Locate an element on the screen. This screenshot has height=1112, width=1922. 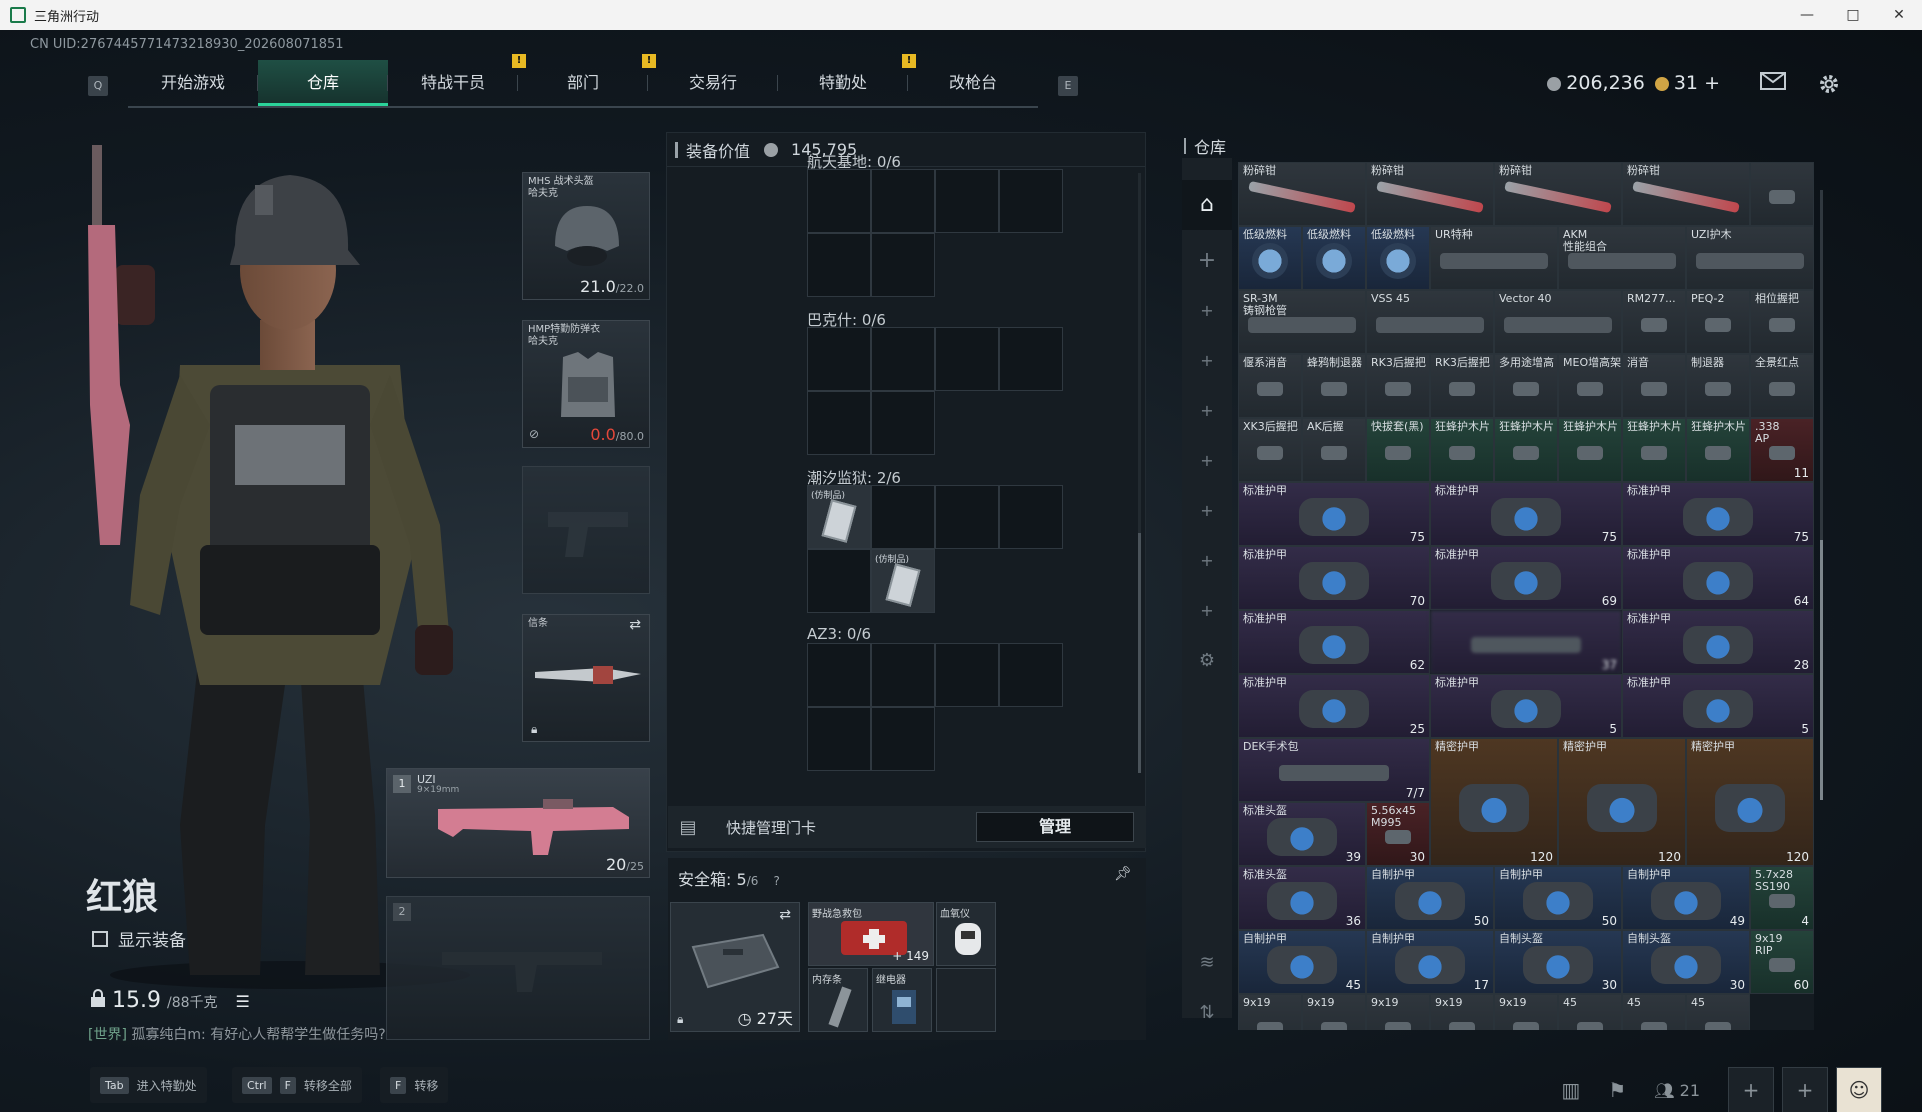
warehouse-item: 偃系消音 is located at coordinates (1270, 386).